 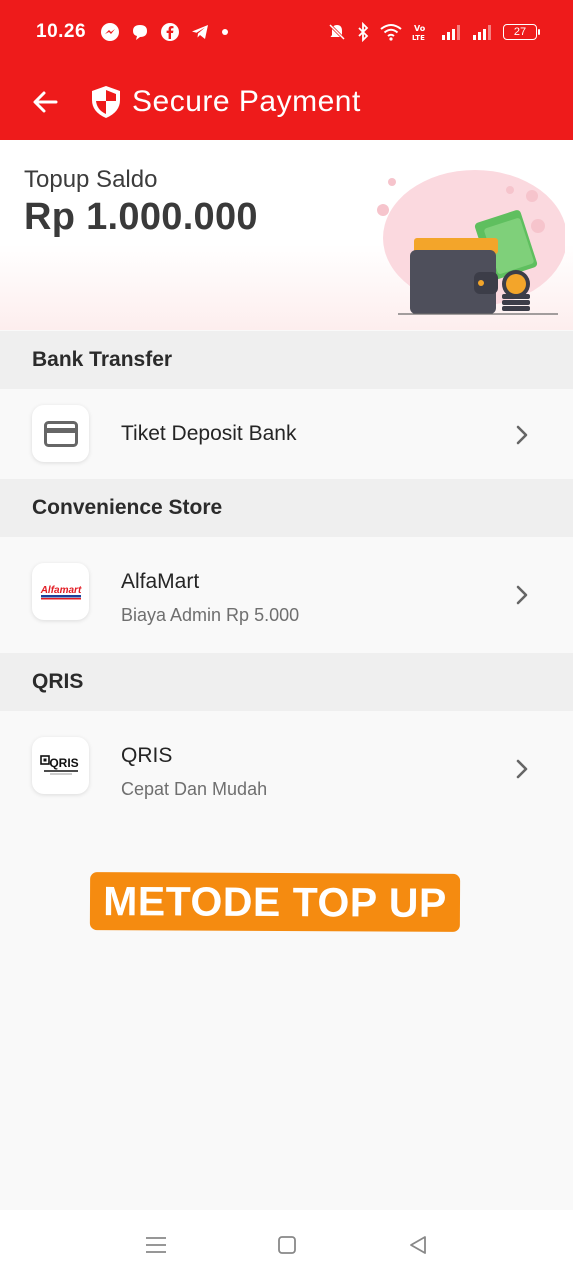 I want to click on payment-option-subtitle: Biaya Admin Rp 5.000, so click(x=210, y=615).